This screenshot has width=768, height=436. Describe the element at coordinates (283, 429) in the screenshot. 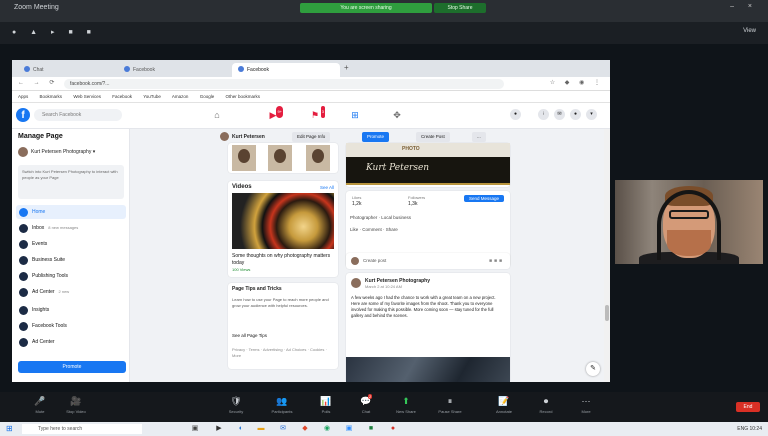

I see `mail-icon: ✉` at that location.